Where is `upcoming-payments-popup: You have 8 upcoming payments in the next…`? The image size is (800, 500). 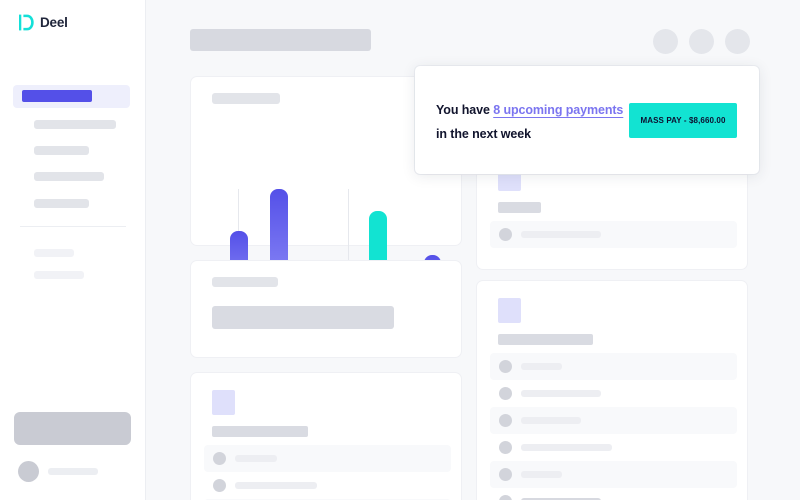 upcoming-payments-popup: You have 8 upcoming payments in the next… is located at coordinates (587, 120).